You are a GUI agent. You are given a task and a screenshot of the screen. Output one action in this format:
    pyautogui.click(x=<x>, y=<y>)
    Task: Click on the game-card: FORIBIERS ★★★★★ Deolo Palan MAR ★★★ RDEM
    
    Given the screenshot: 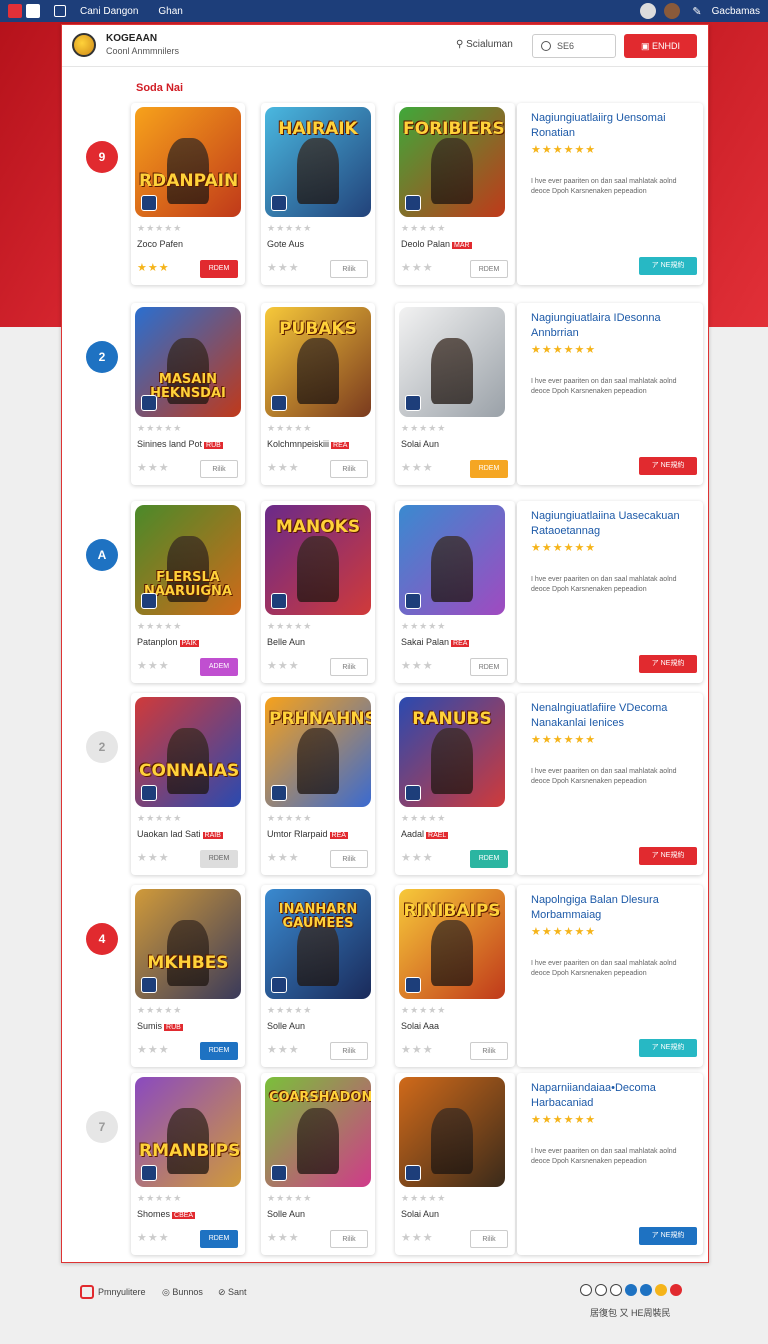 What is the action you would take?
    pyautogui.click(x=455, y=194)
    